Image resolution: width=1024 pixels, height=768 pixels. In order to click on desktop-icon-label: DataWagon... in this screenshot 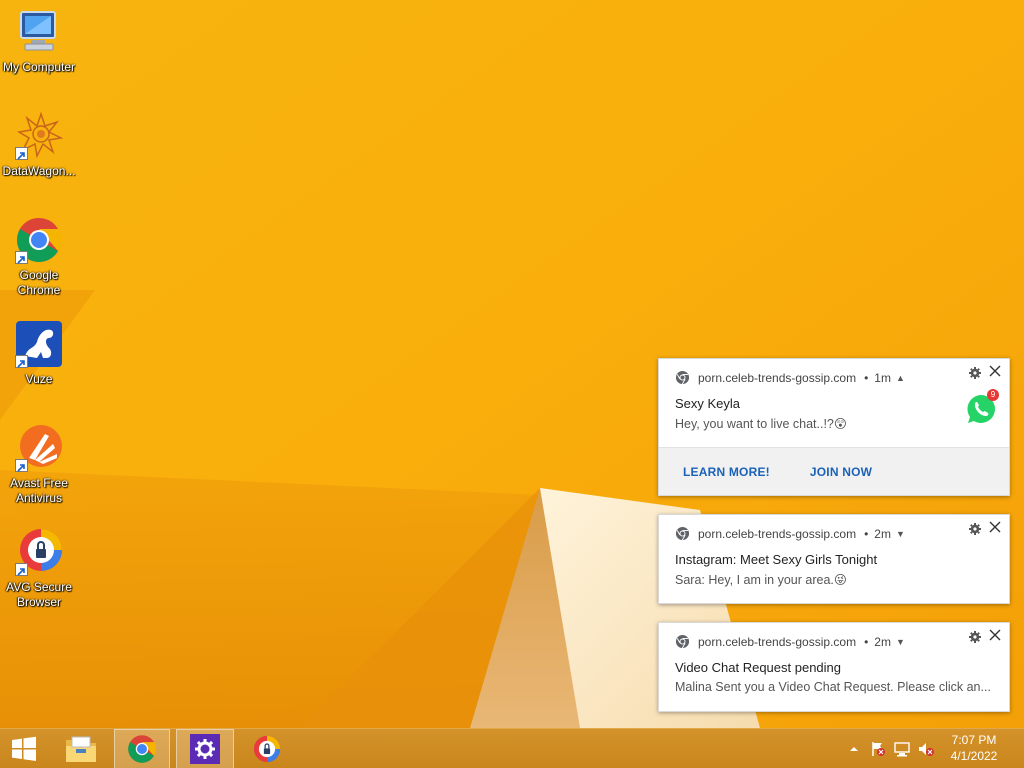, I will do `click(39, 171)`.